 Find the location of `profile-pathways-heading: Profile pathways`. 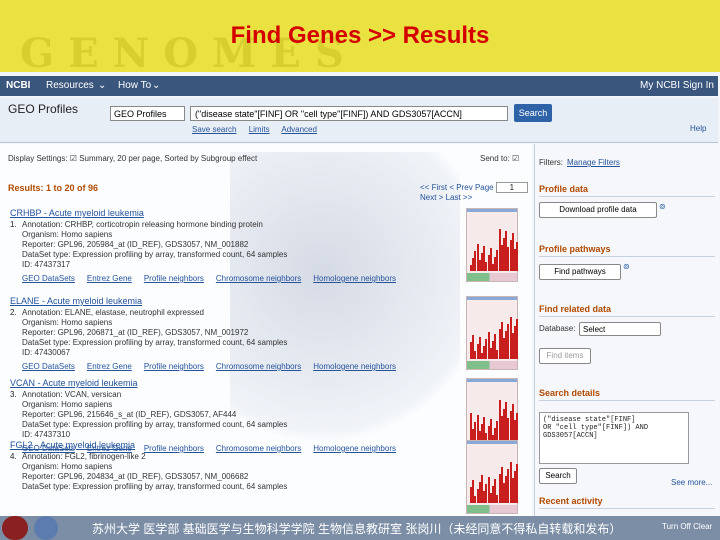

profile-pathways-heading: Profile pathways is located at coordinates (627, 250).